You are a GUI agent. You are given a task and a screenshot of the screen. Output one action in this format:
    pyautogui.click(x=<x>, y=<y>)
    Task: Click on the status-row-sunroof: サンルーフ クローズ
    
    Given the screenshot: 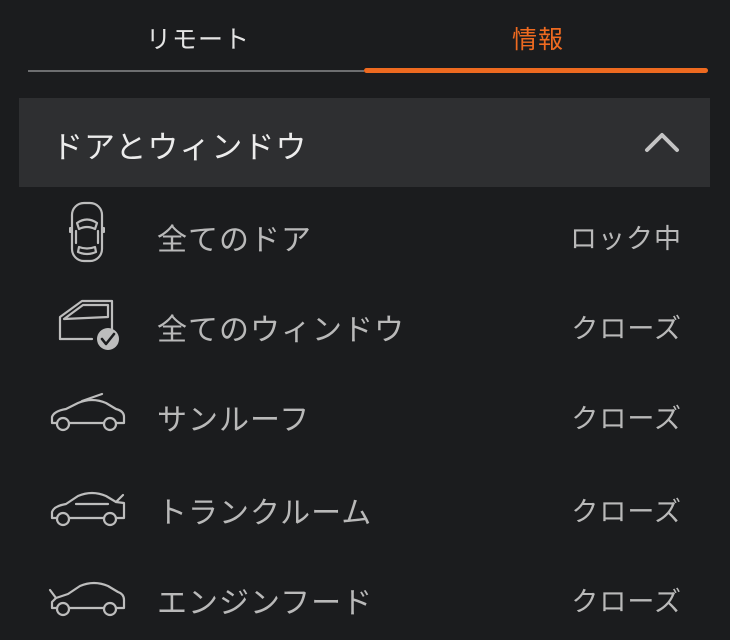 What is the action you would take?
    pyautogui.click(x=365, y=412)
    